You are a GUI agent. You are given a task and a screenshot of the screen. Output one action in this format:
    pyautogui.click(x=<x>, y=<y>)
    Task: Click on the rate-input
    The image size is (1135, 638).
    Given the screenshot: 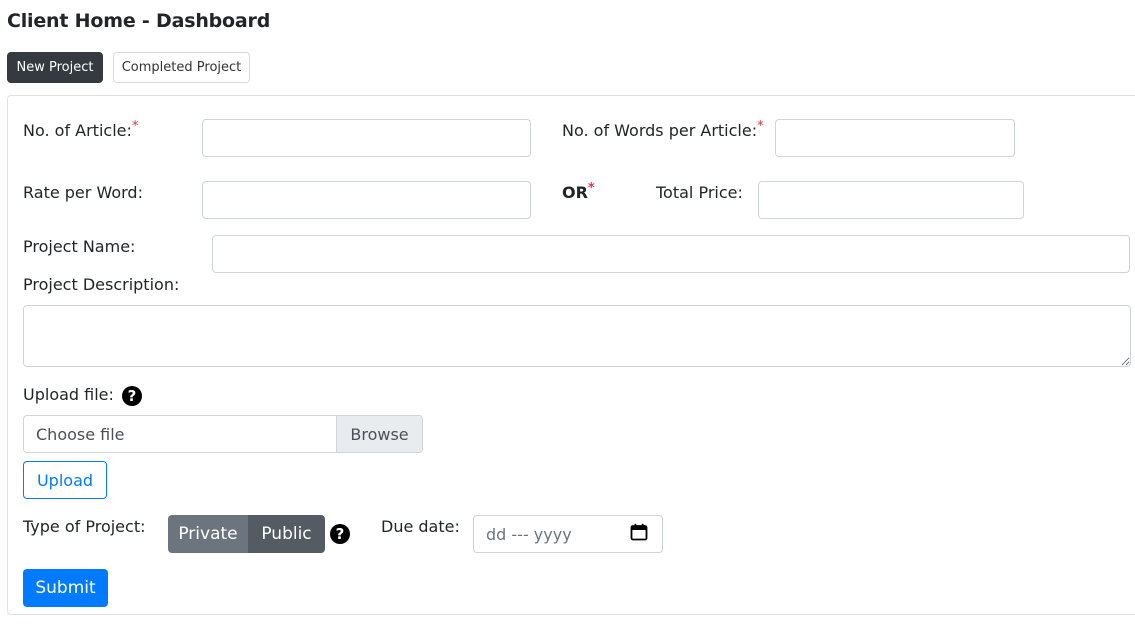 What is the action you would take?
    pyautogui.click(x=366, y=200)
    